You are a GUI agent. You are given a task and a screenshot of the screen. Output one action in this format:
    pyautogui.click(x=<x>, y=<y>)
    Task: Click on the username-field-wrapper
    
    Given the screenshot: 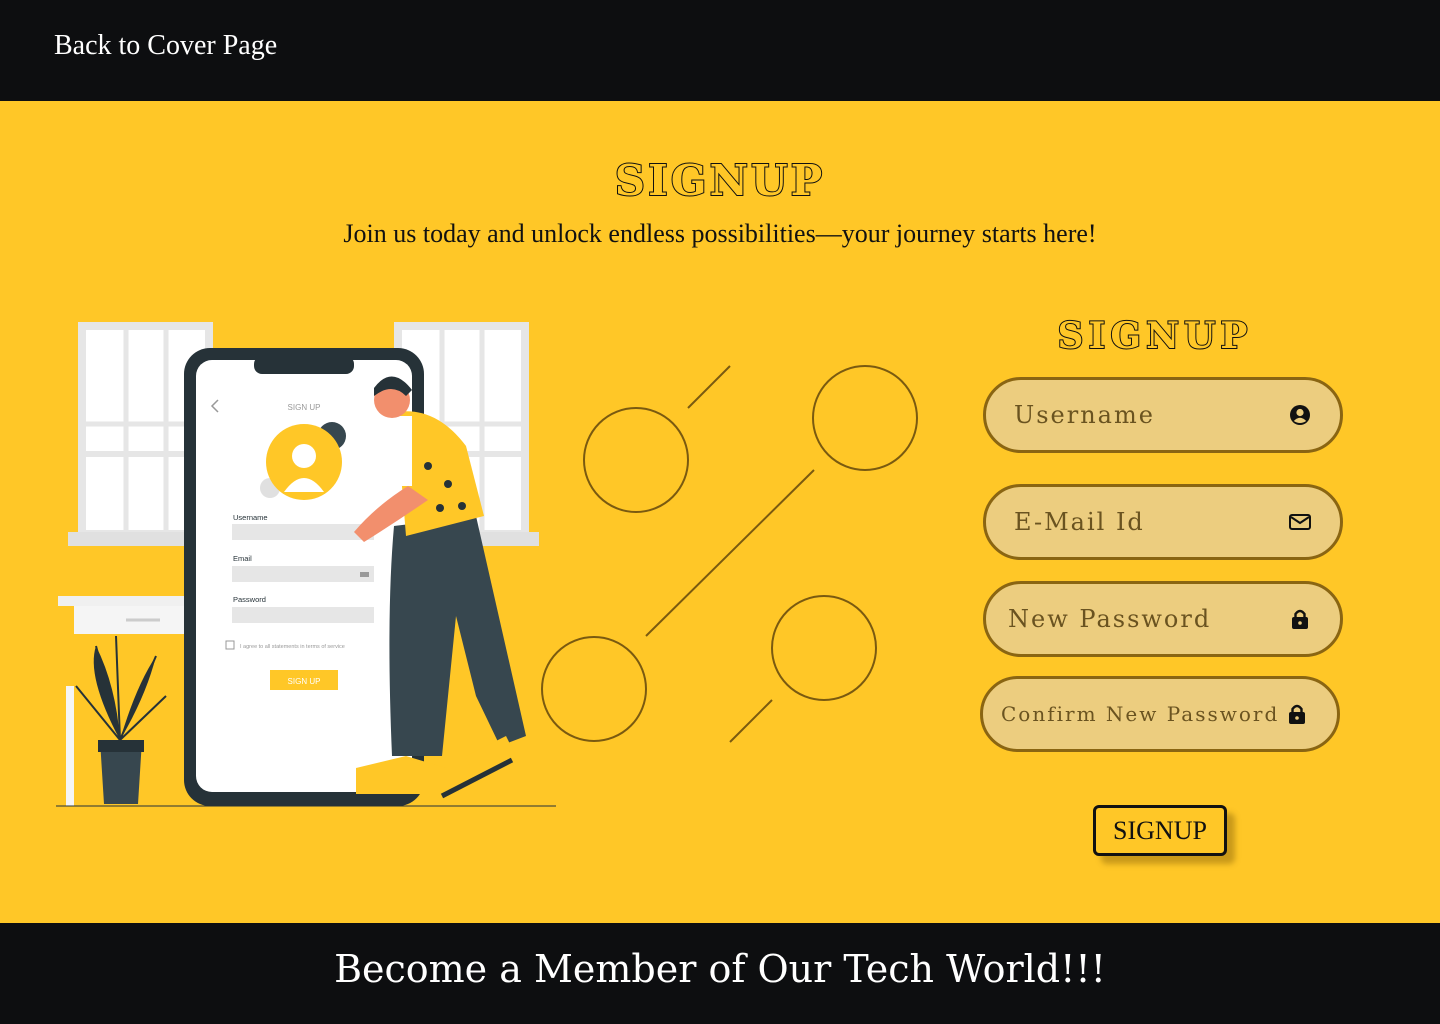 What is the action you would take?
    pyautogui.click(x=1163, y=415)
    